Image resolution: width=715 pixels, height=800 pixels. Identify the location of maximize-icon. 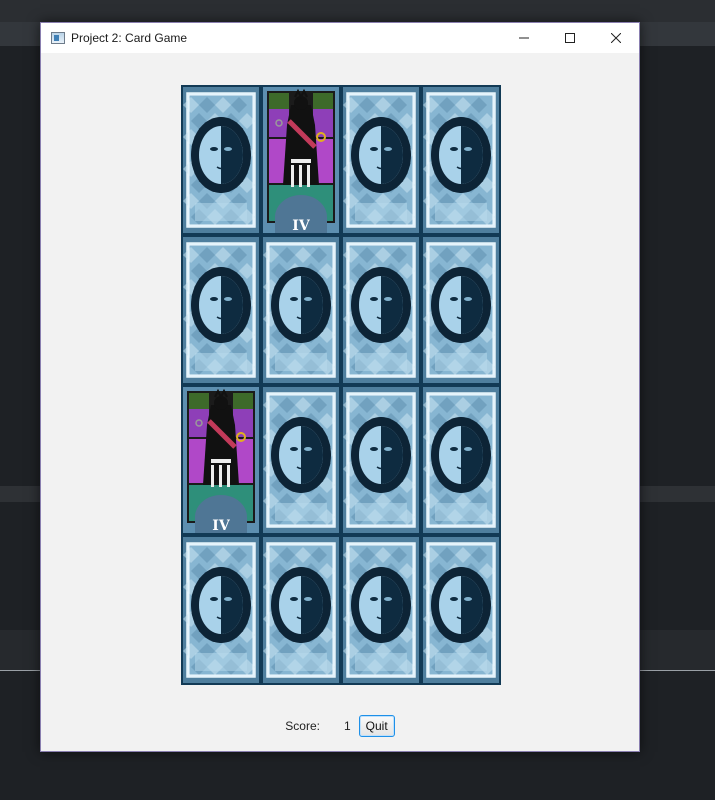
(570, 38).